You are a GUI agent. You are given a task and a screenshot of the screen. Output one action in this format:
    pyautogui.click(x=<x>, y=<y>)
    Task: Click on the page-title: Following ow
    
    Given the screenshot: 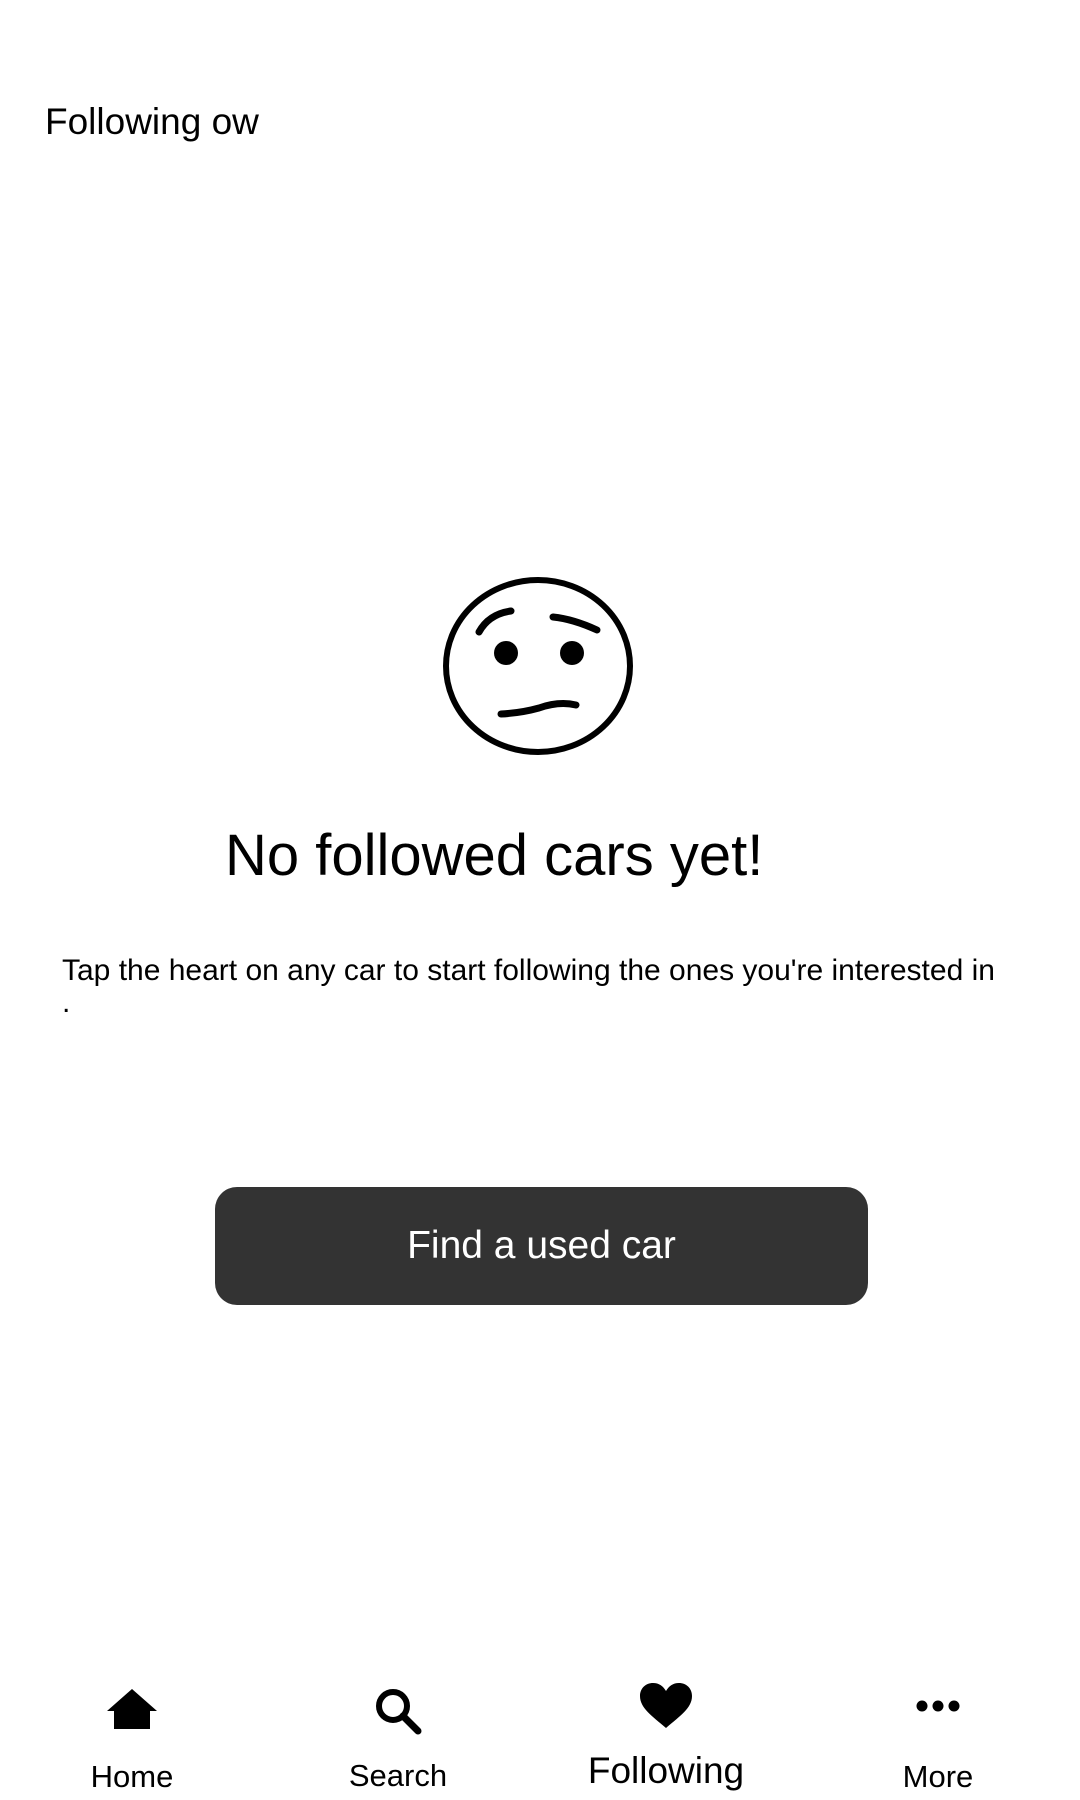 What is the action you would take?
    pyautogui.click(x=152, y=121)
    